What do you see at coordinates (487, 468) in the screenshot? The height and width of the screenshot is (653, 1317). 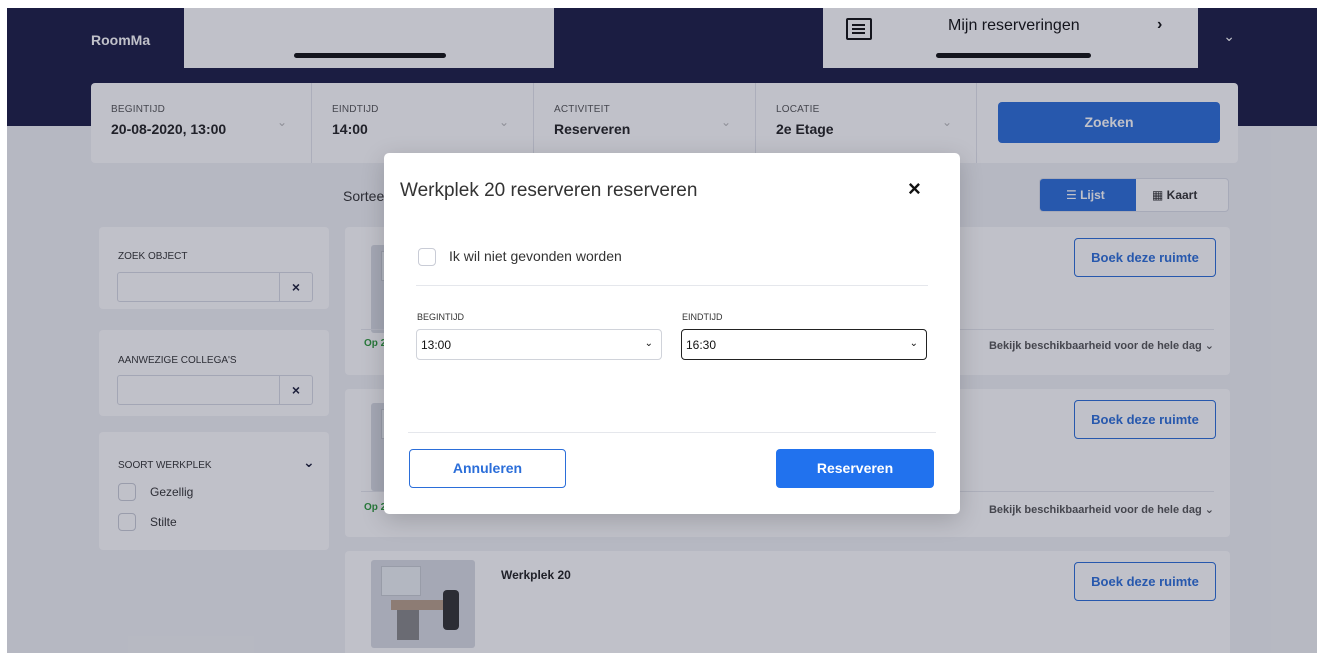 I see `cancel-button: Annuleren` at bounding box center [487, 468].